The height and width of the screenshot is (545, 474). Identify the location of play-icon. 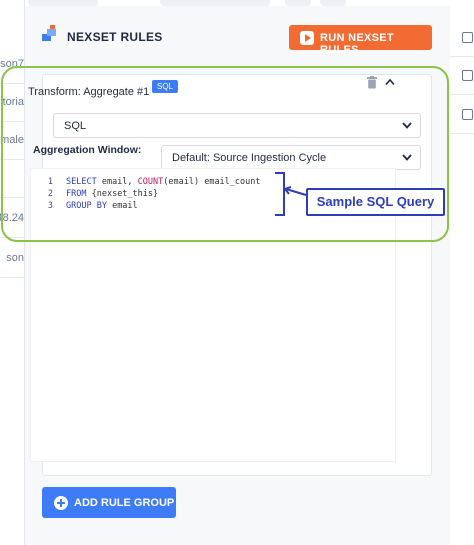
(307, 38).